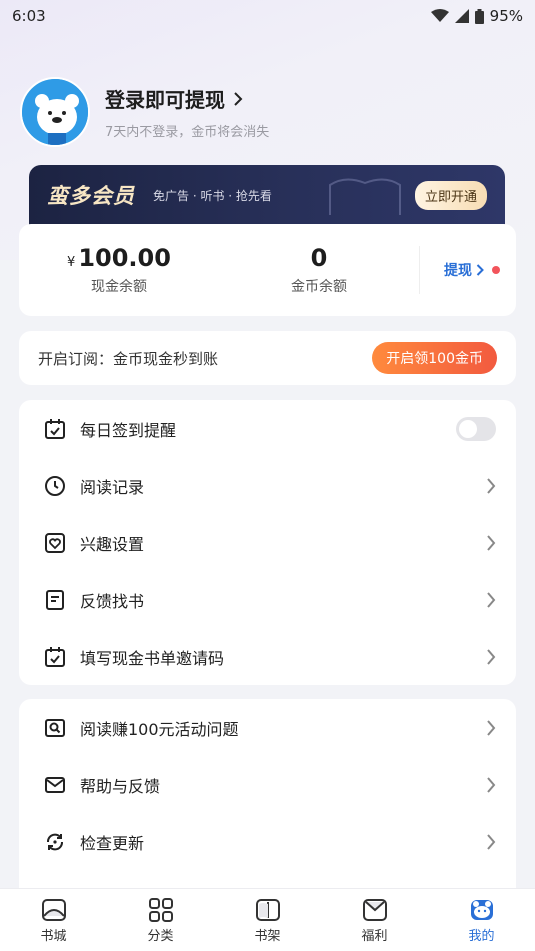  What do you see at coordinates (496, 270) in the screenshot?
I see `notification-dot` at bounding box center [496, 270].